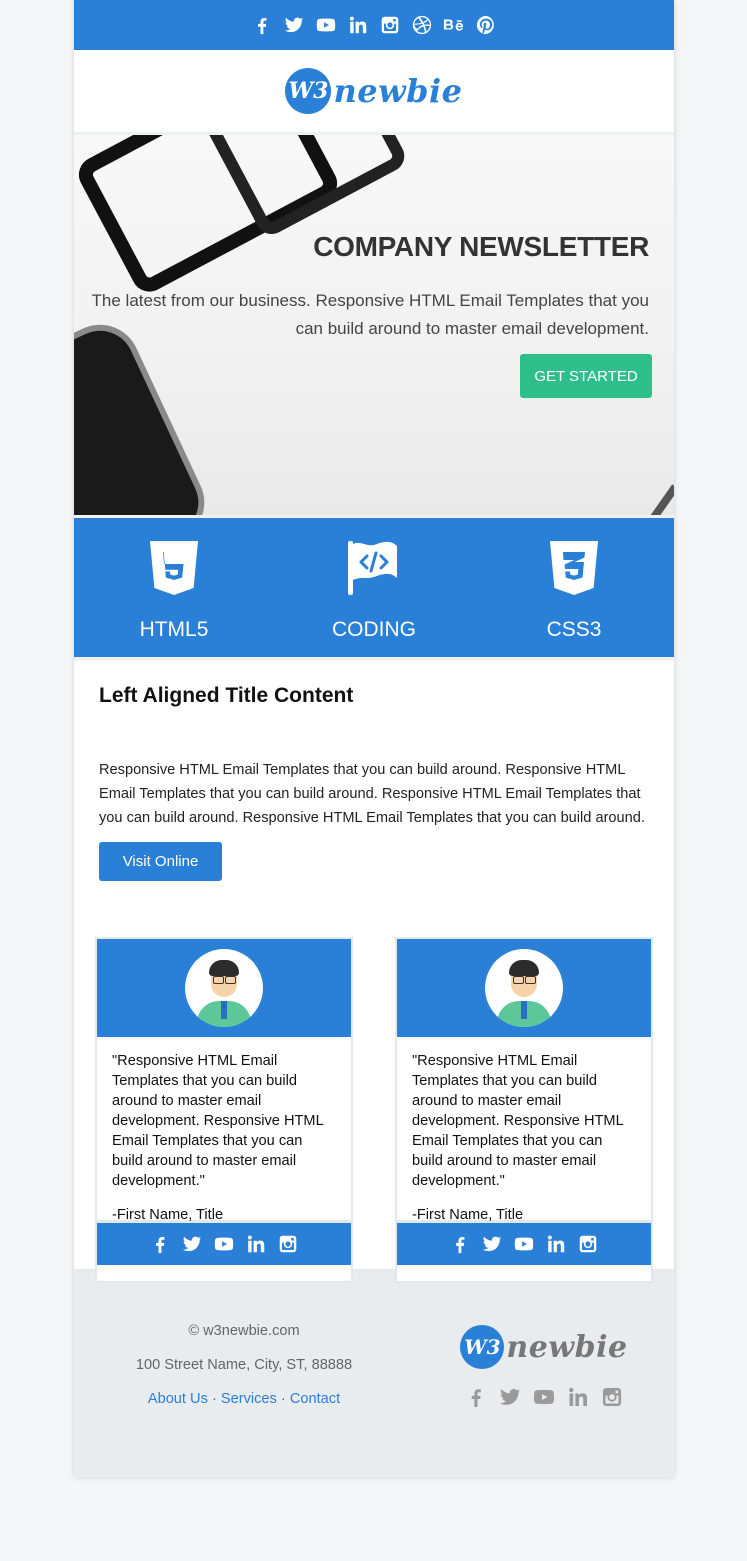 This screenshot has width=747, height=1561. I want to click on section-title: Left Aligned Title Content, so click(226, 695).